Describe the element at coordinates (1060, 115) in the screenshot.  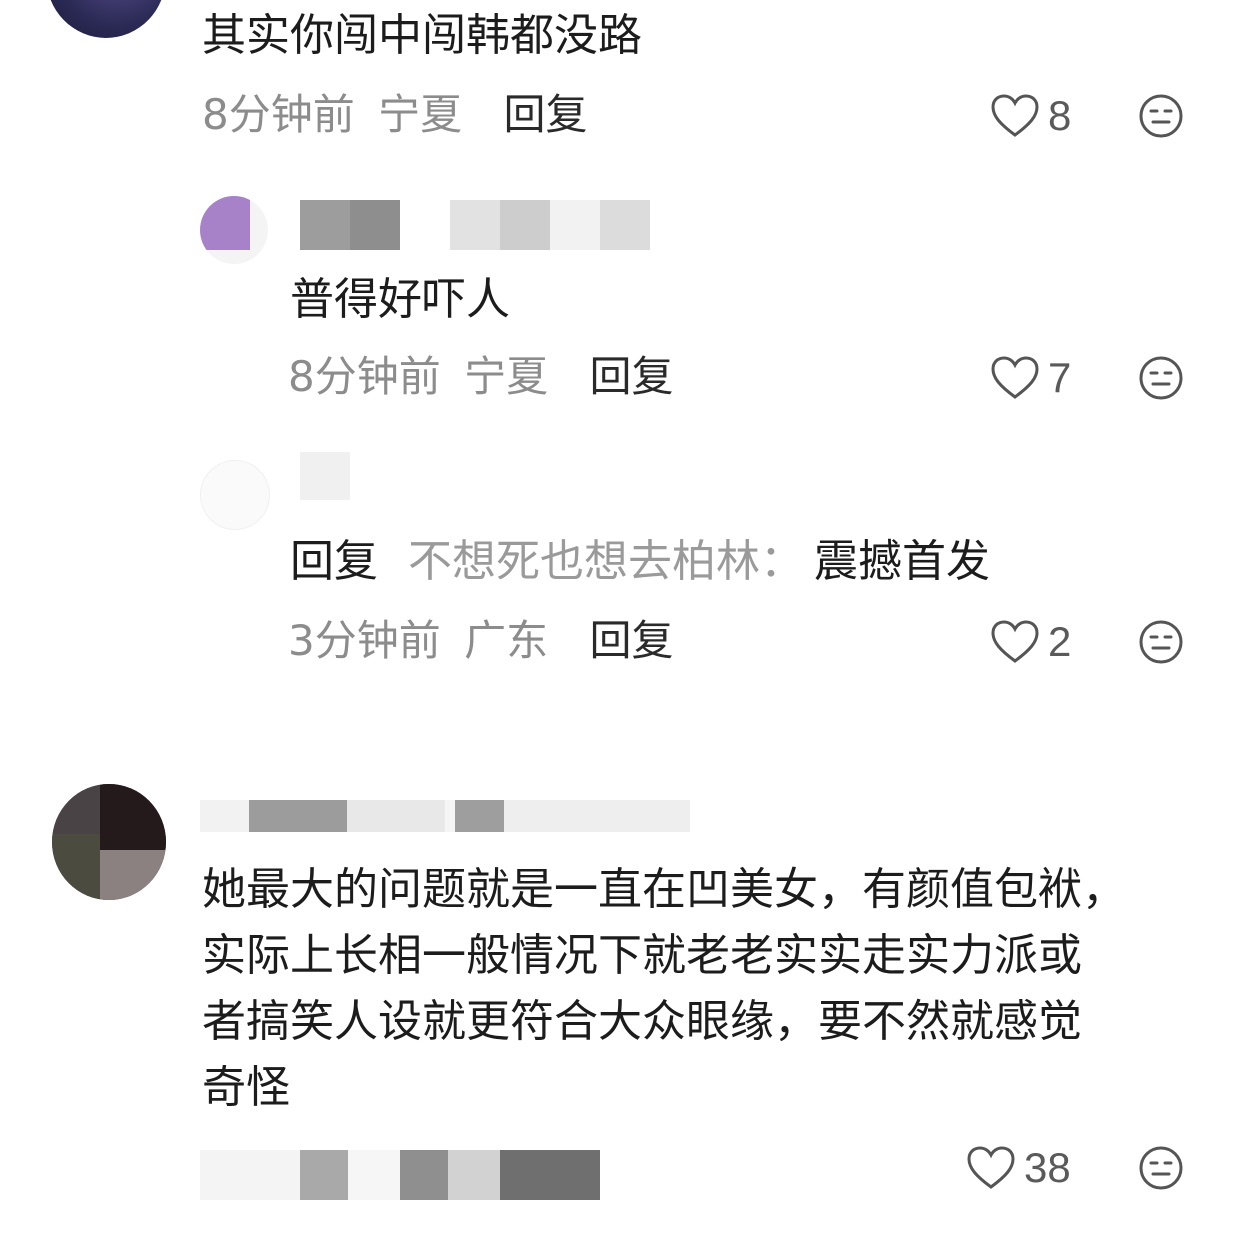
I see `like-count: 8` at that location.